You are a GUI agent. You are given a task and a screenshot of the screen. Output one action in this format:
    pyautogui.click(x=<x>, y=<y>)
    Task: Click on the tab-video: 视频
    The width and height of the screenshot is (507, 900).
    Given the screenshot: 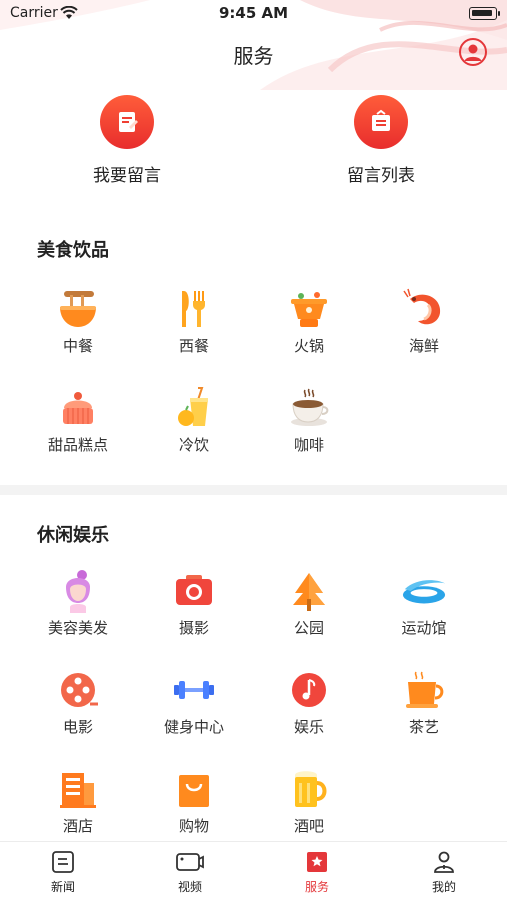 What is the action you would take?
    pyautogui.click(x=190, y=871)
    